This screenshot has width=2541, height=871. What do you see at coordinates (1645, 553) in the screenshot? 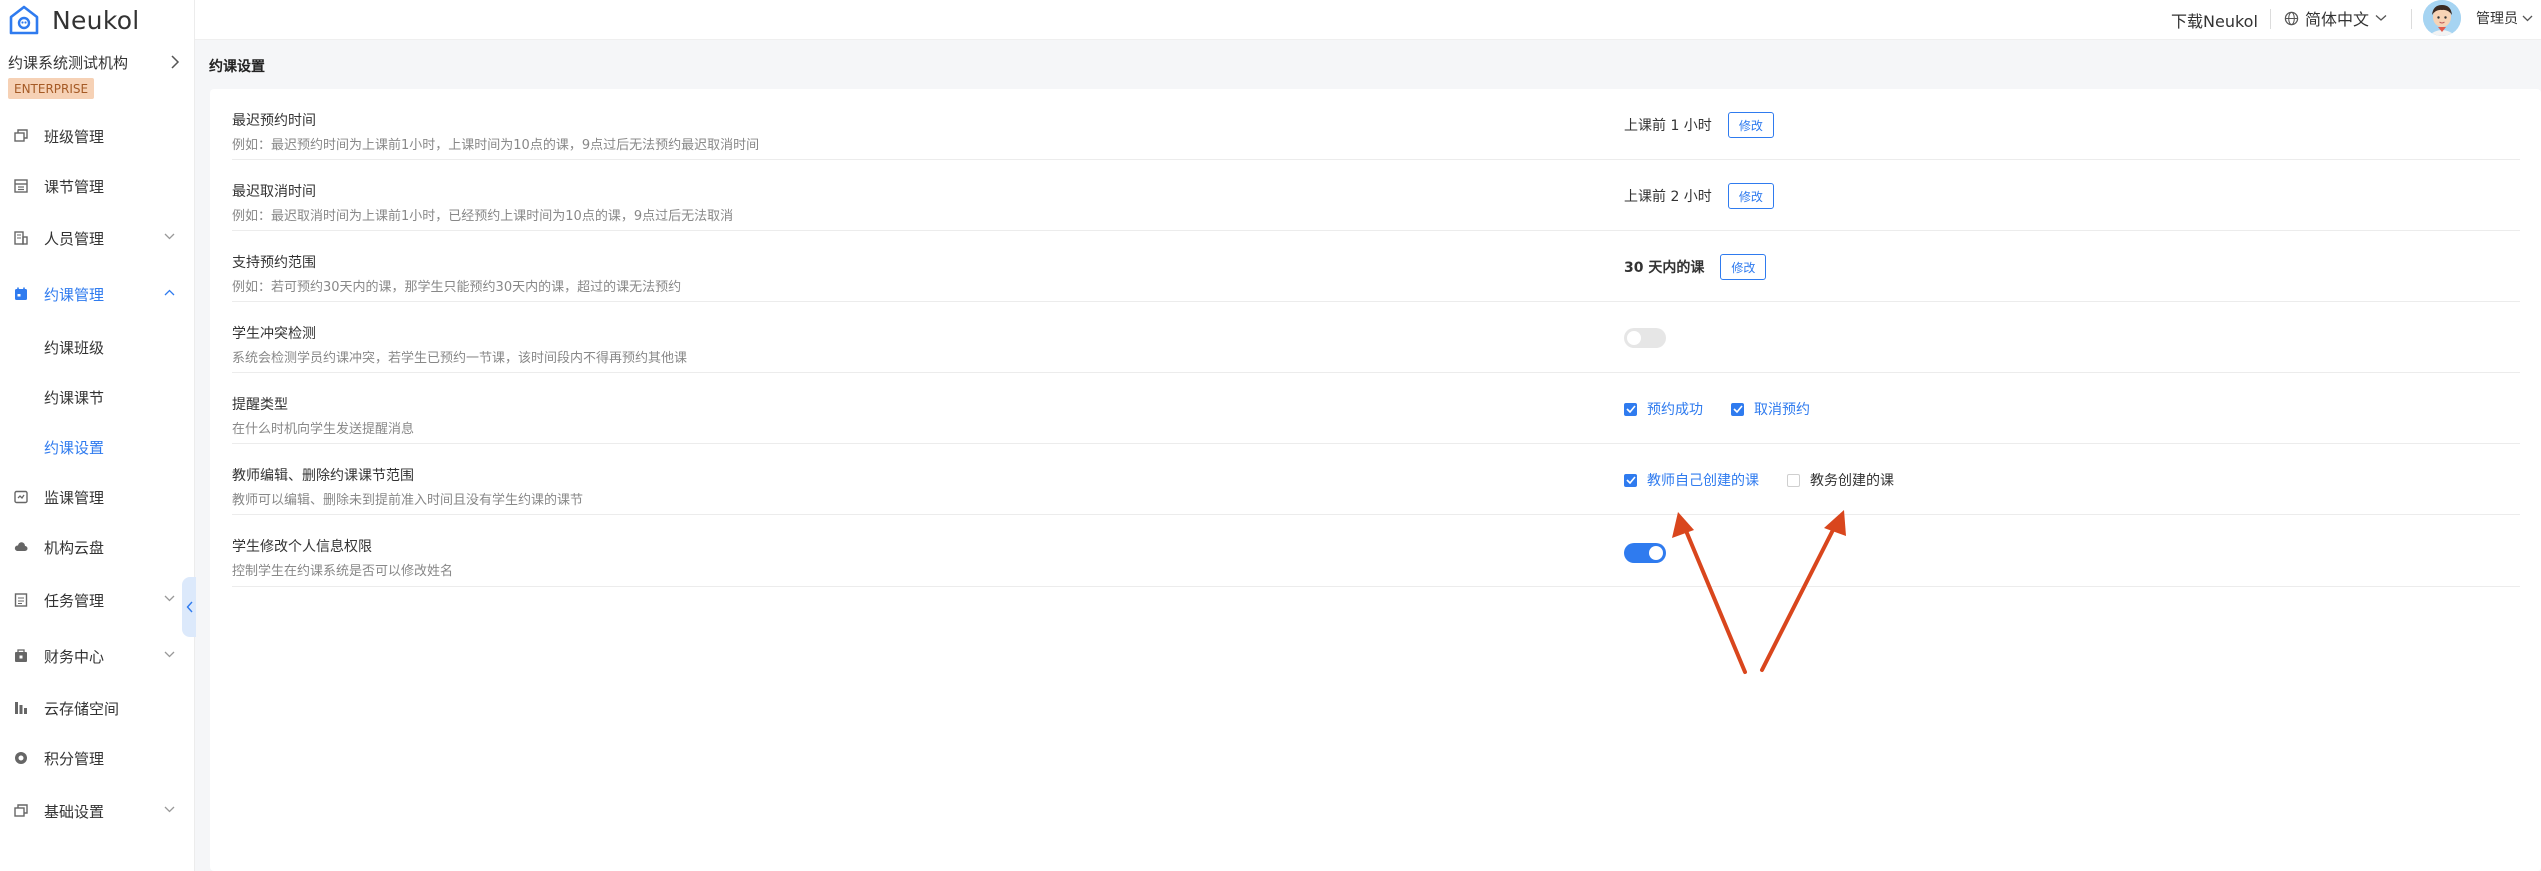
I see `student-profile-toggle` at bounding box center [1645, 553].